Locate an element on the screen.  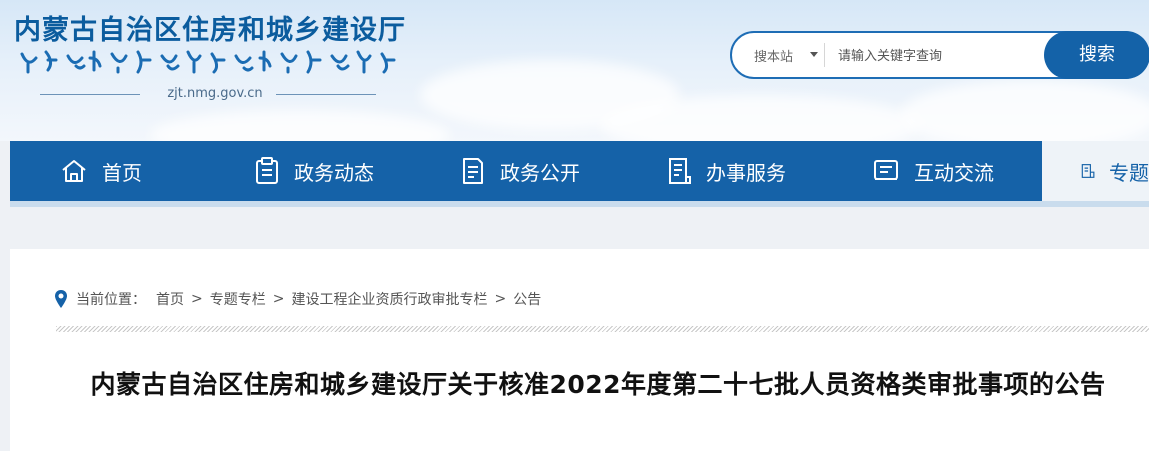
chat-icon is located at coordinates (886, 170).